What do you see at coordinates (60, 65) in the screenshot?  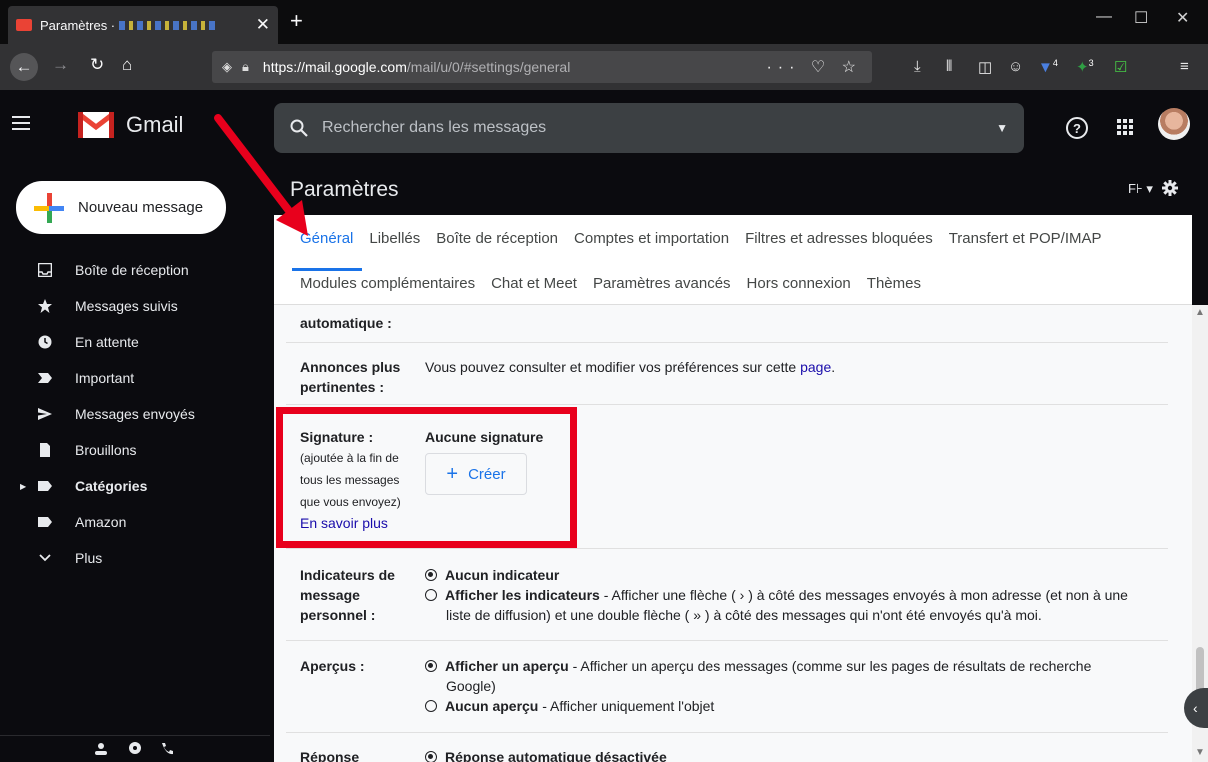 I see `forward-button: →` at bounding box center [60, 65].